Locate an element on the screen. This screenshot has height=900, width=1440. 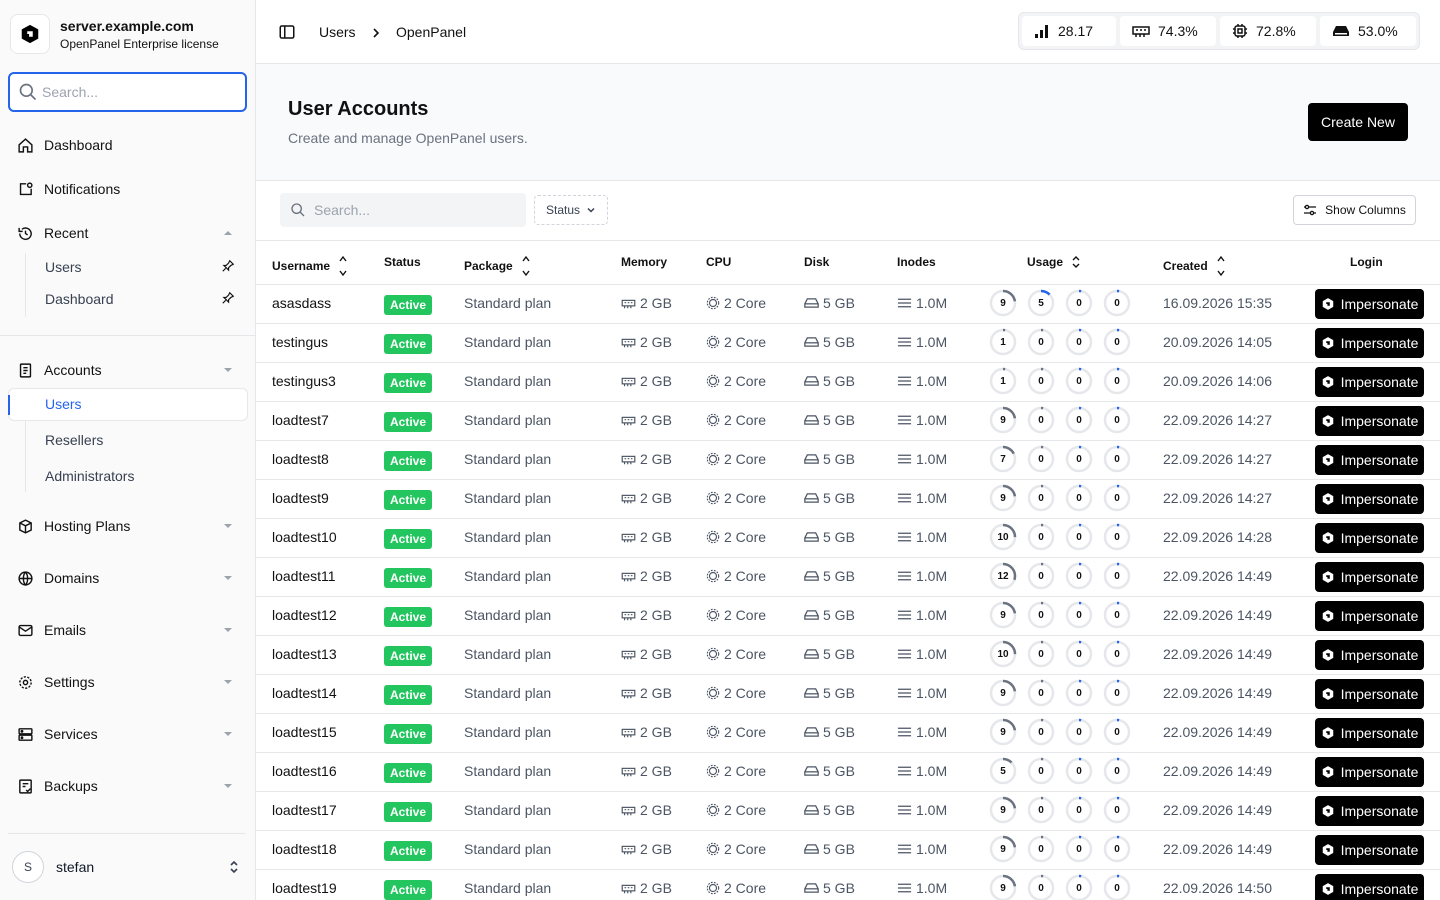
header-username: Username is located at coordinates (310, 266).